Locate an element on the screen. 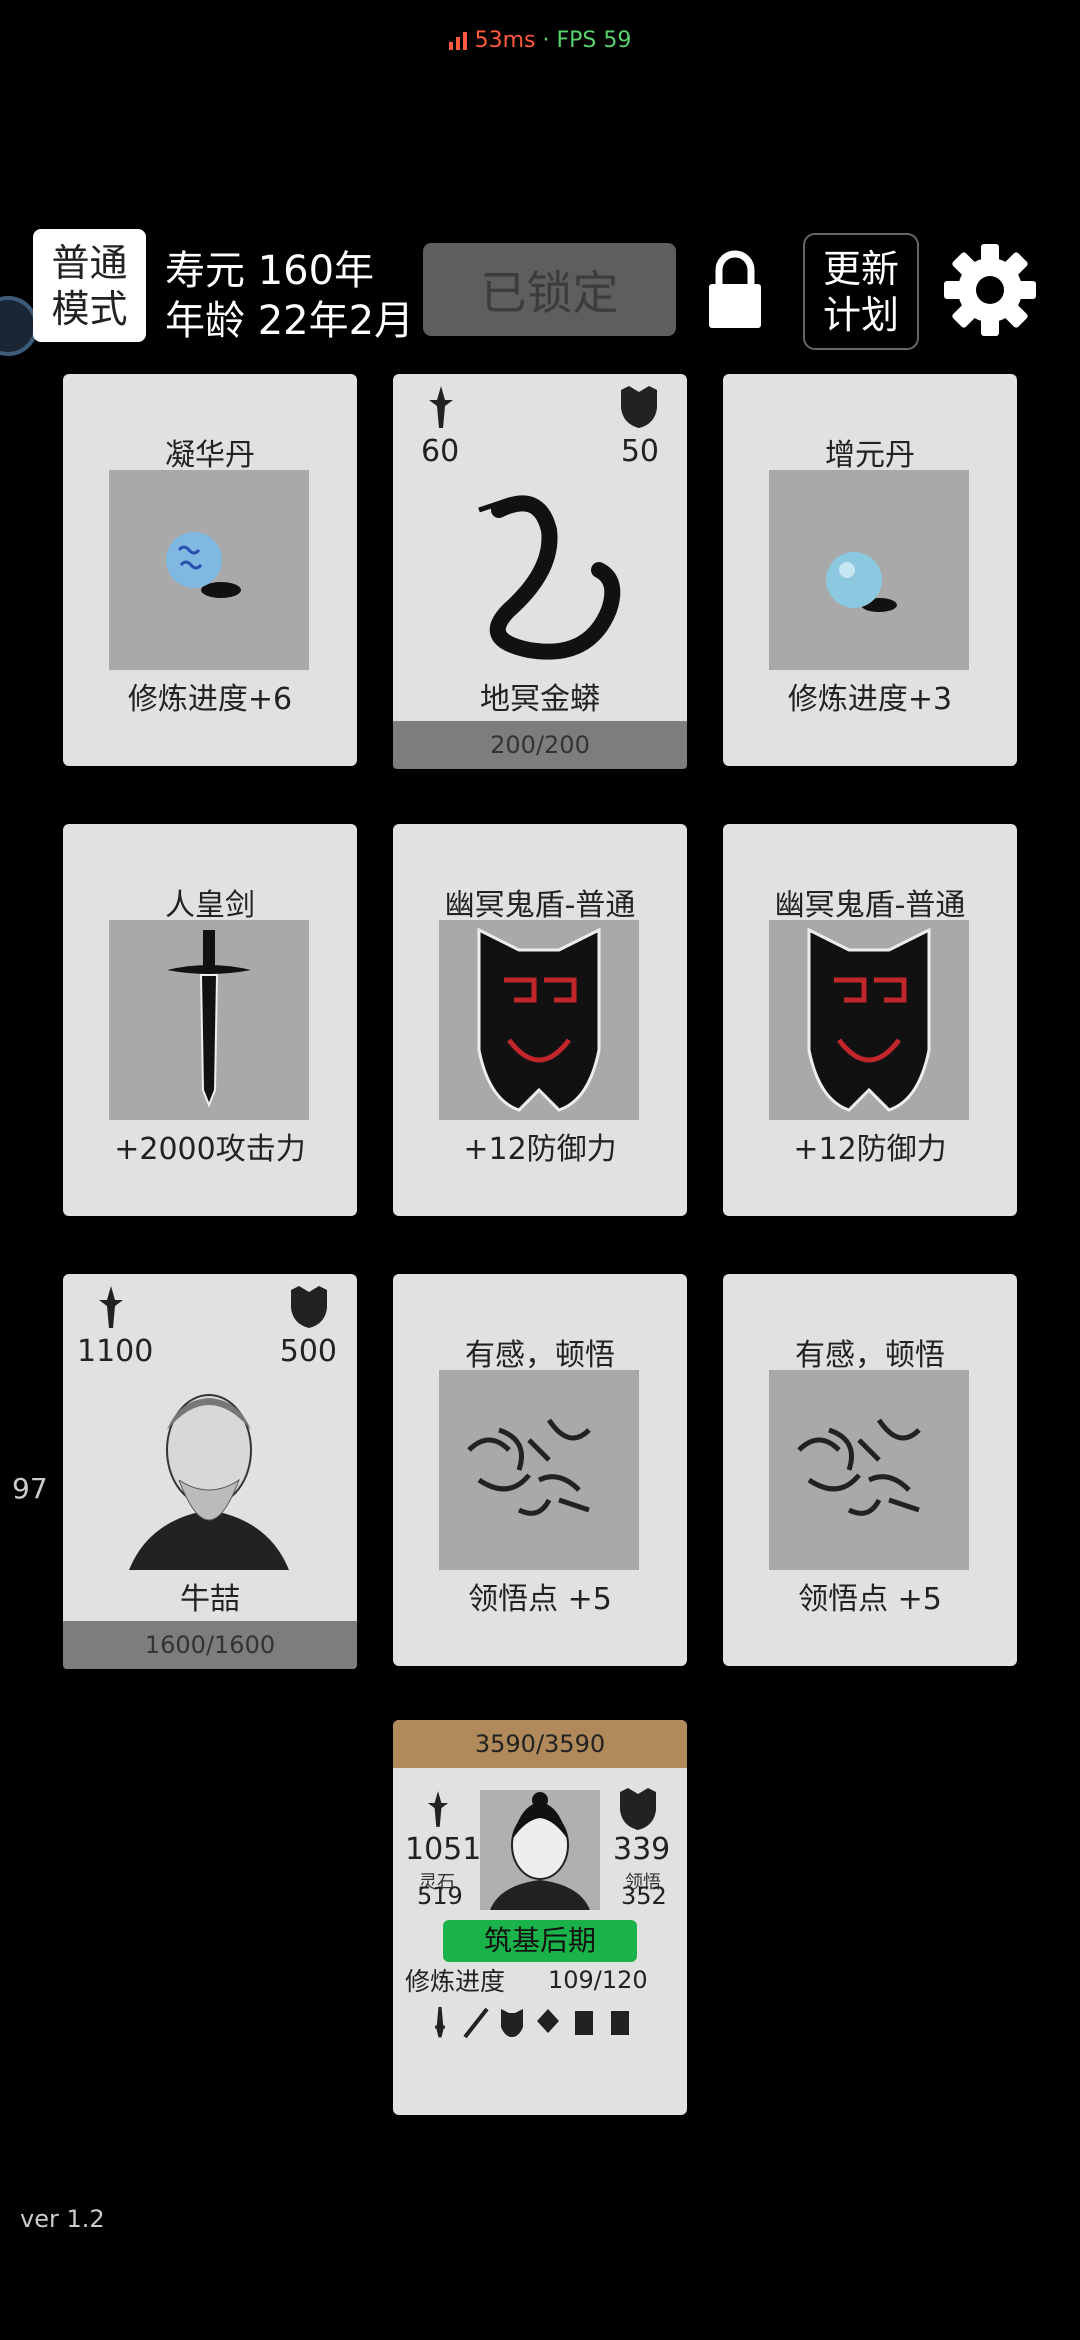 Image resolution: width=1080 pixels, height=2340 pixels. card-desc: 修炼进度+3 is located at coordinates (870, 699).